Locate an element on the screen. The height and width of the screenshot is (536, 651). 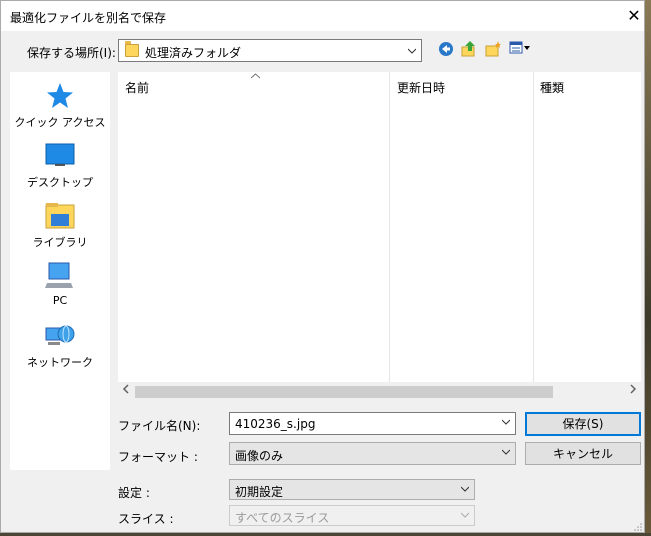
column-header-modified: 更新日時 is located at coordinates (421, 91).